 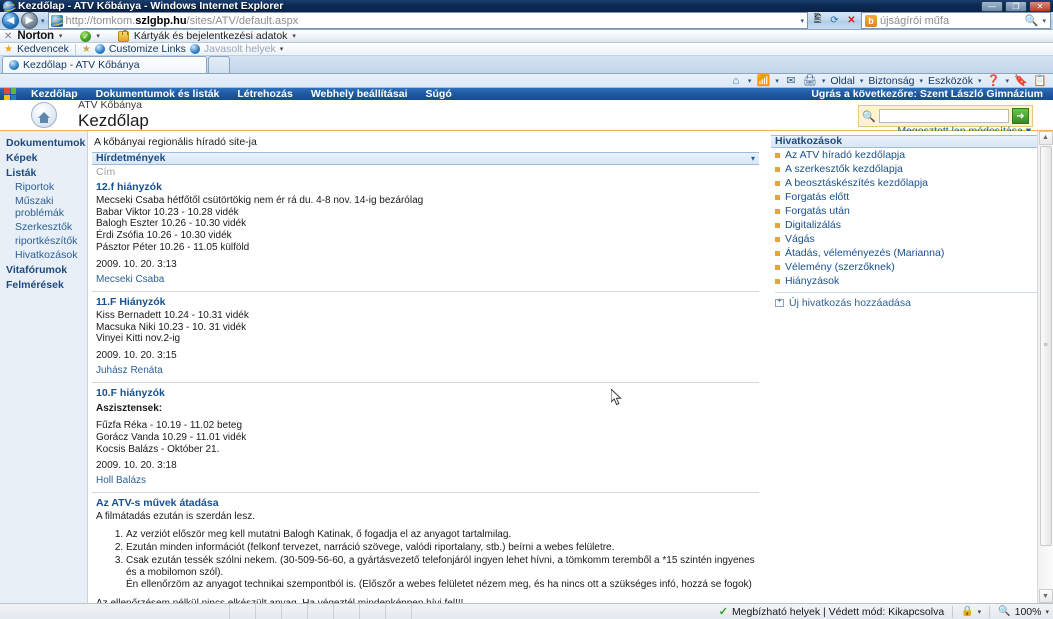 I want to click on cmd-tools-caret: ▾, so click(x=980, y=81).